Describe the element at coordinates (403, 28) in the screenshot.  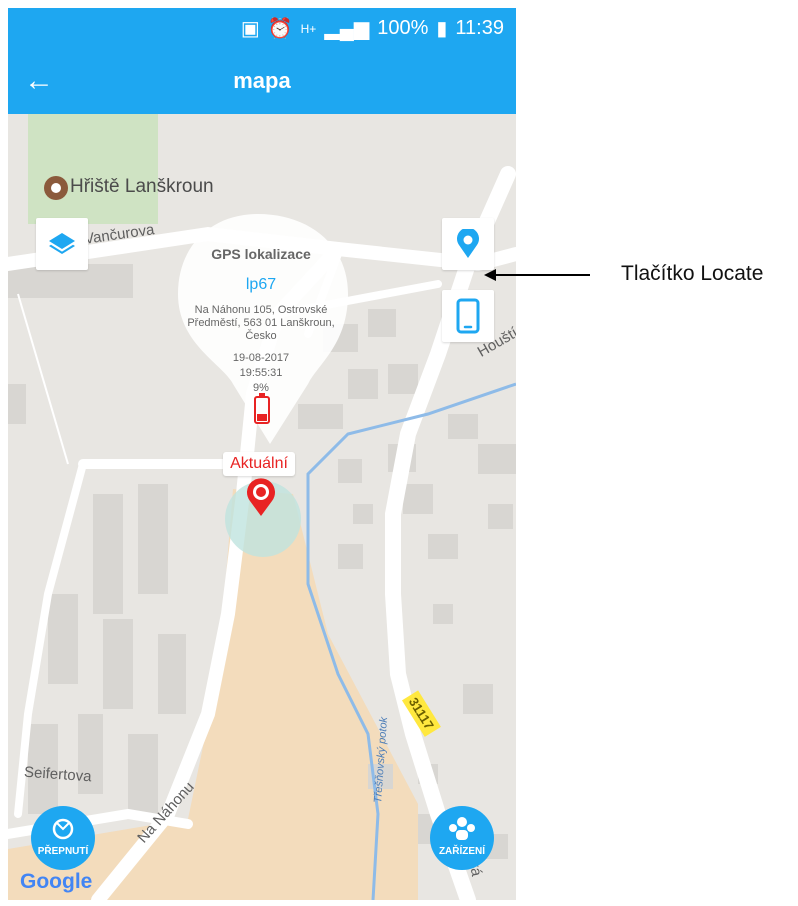
I see `battery-percent: 100%` at that location.